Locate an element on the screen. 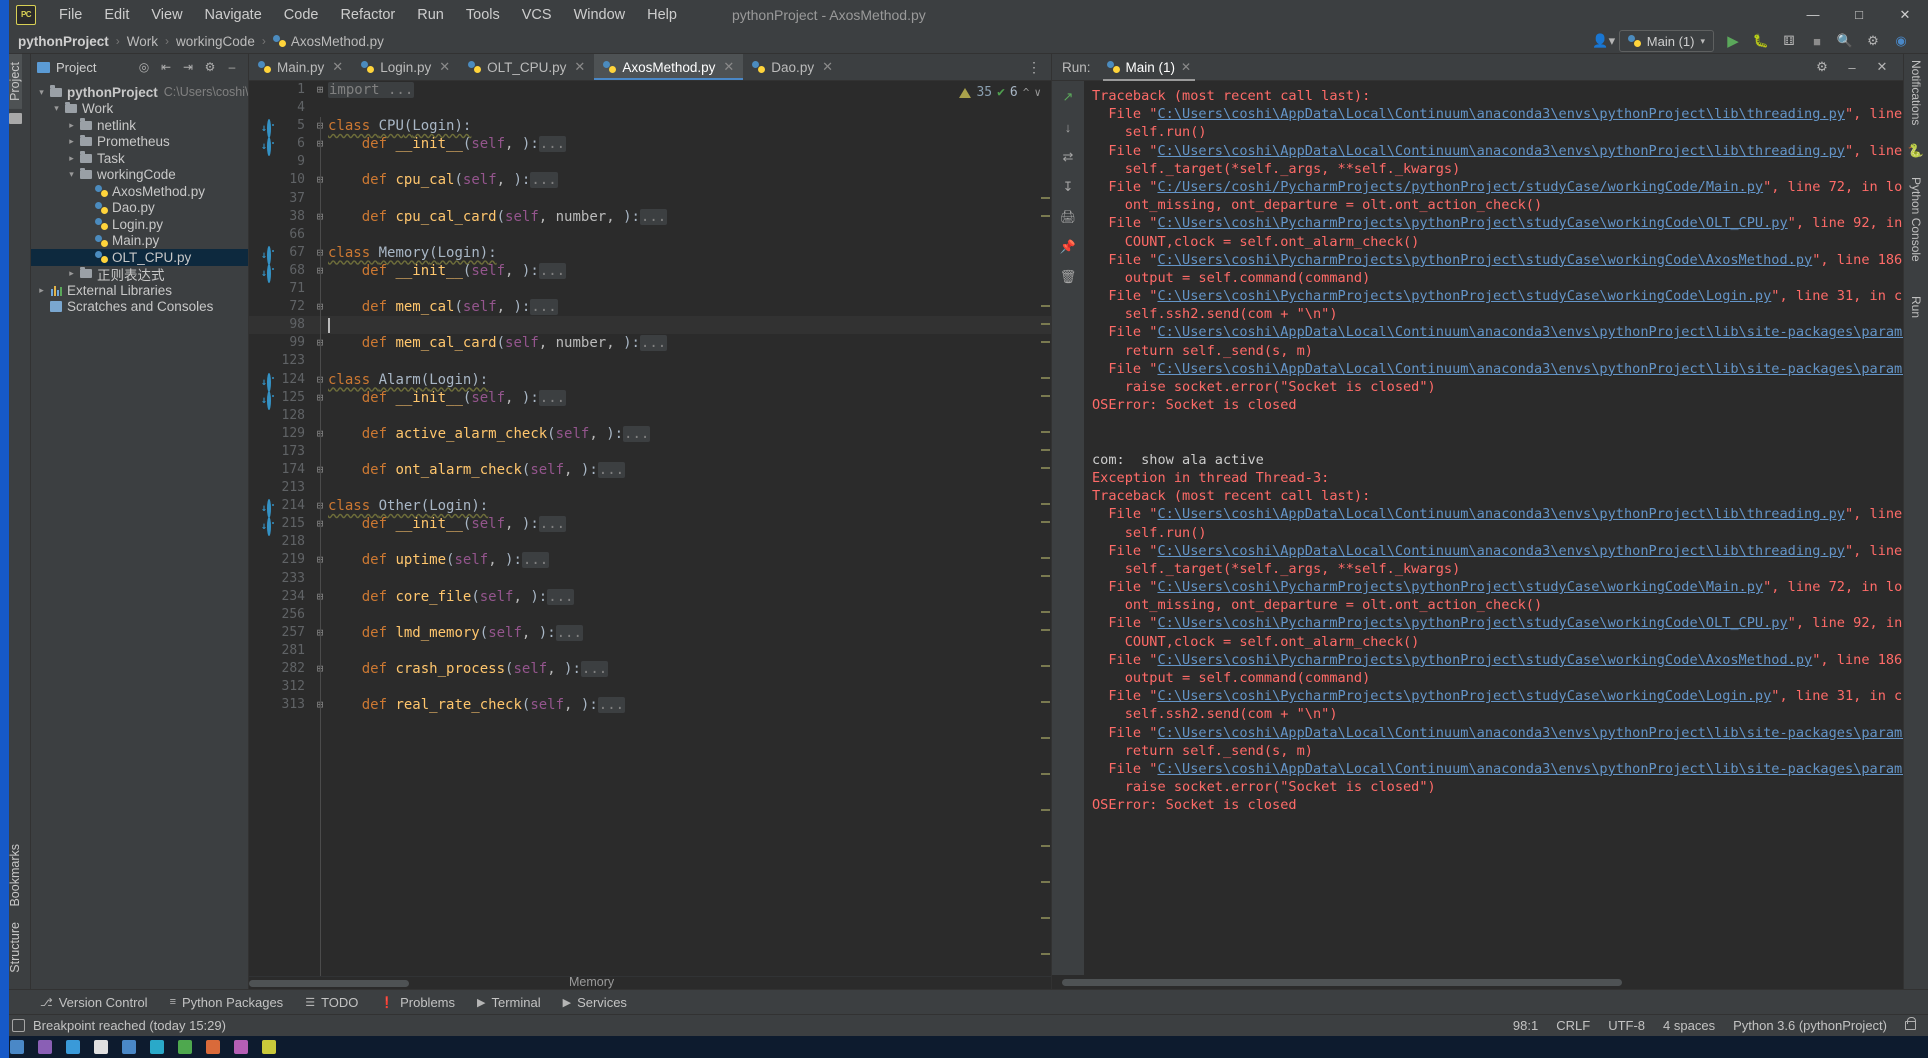  indent-setting: 4 spaces is located at coordinates (1689, 1025).